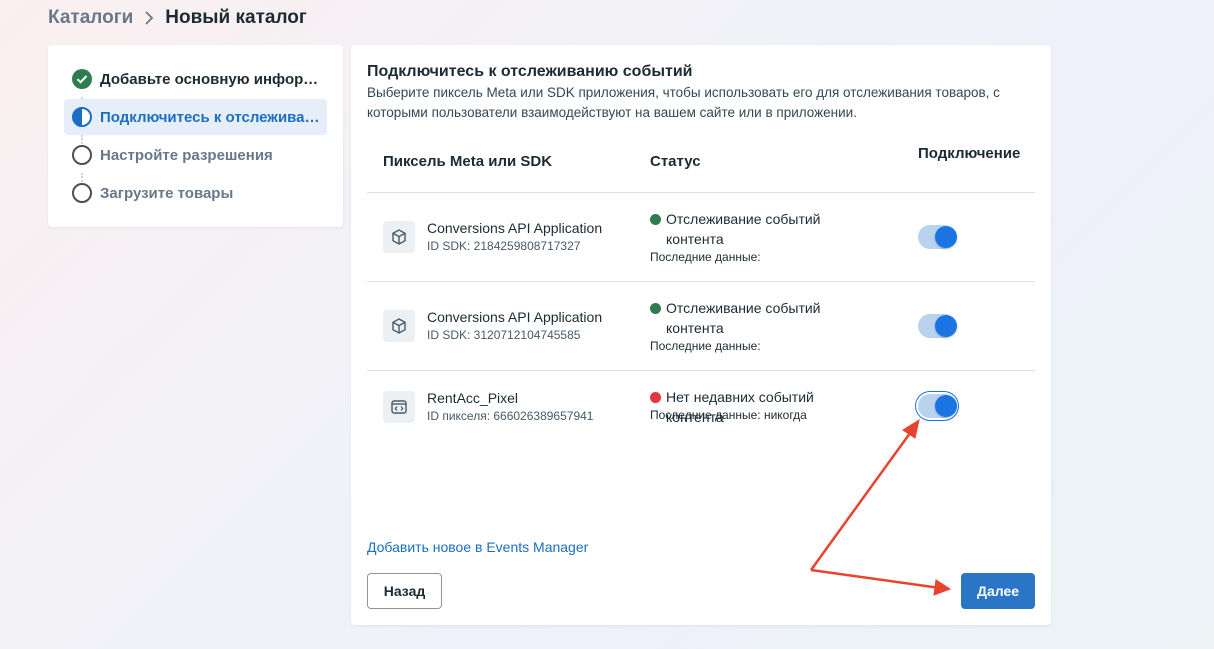 The width and height of the screenshot is (1214, 649). I want to click on step-upload-products: Загрузите товары, so click(195, 193).